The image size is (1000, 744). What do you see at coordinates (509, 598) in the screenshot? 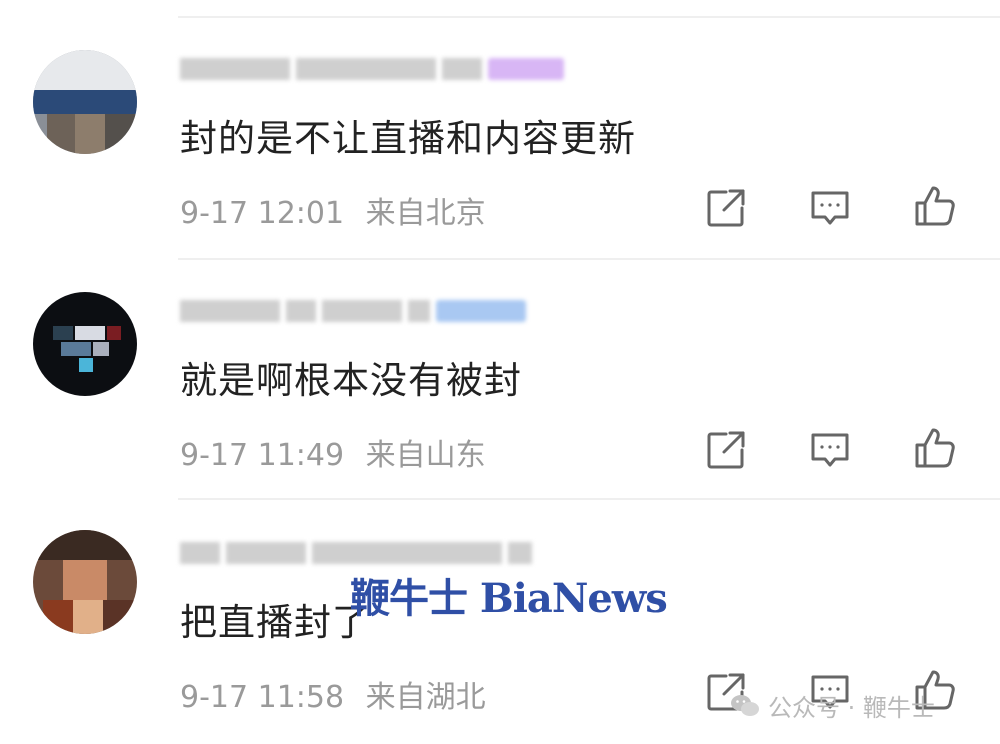
I see `watermark-logo: 鞭牛士 BiaNews` at bounding box center [509, 598].